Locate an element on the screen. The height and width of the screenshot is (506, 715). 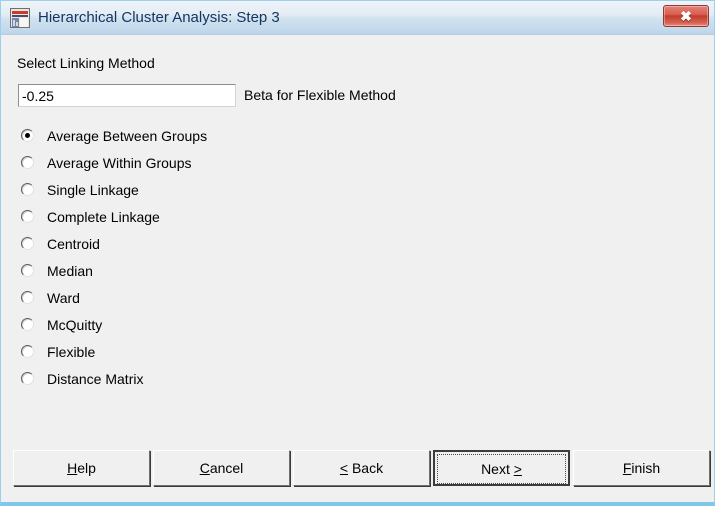
radio-ward: Ward is located at coordinates (181, 299).